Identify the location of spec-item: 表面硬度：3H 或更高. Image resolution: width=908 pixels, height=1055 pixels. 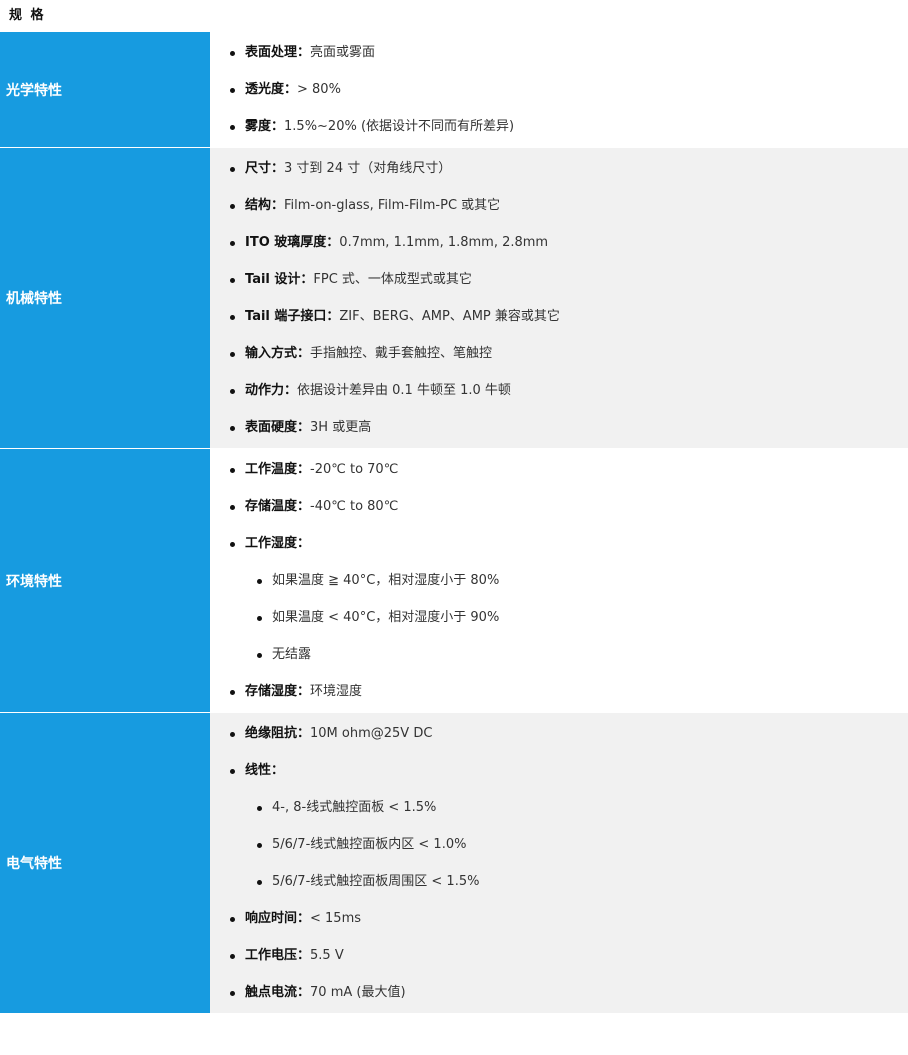
(559, 427).